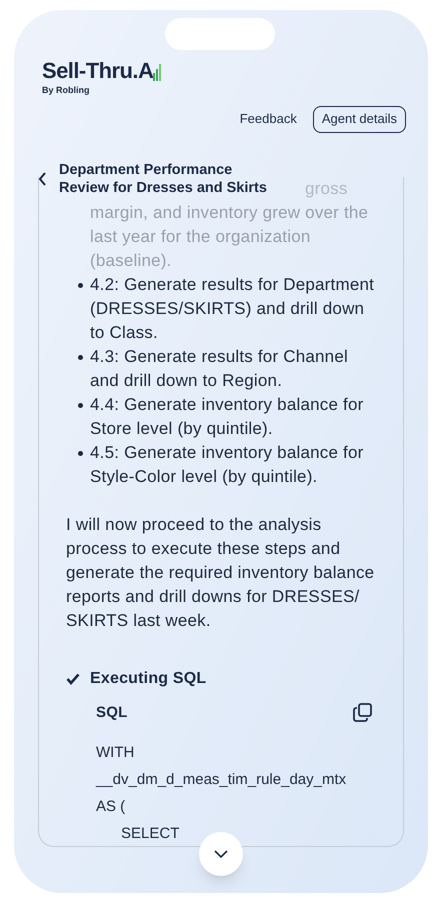 The width and height of the screenshot is (438, 905). I want to click on byline-text: By Robling, so click(66, 90).